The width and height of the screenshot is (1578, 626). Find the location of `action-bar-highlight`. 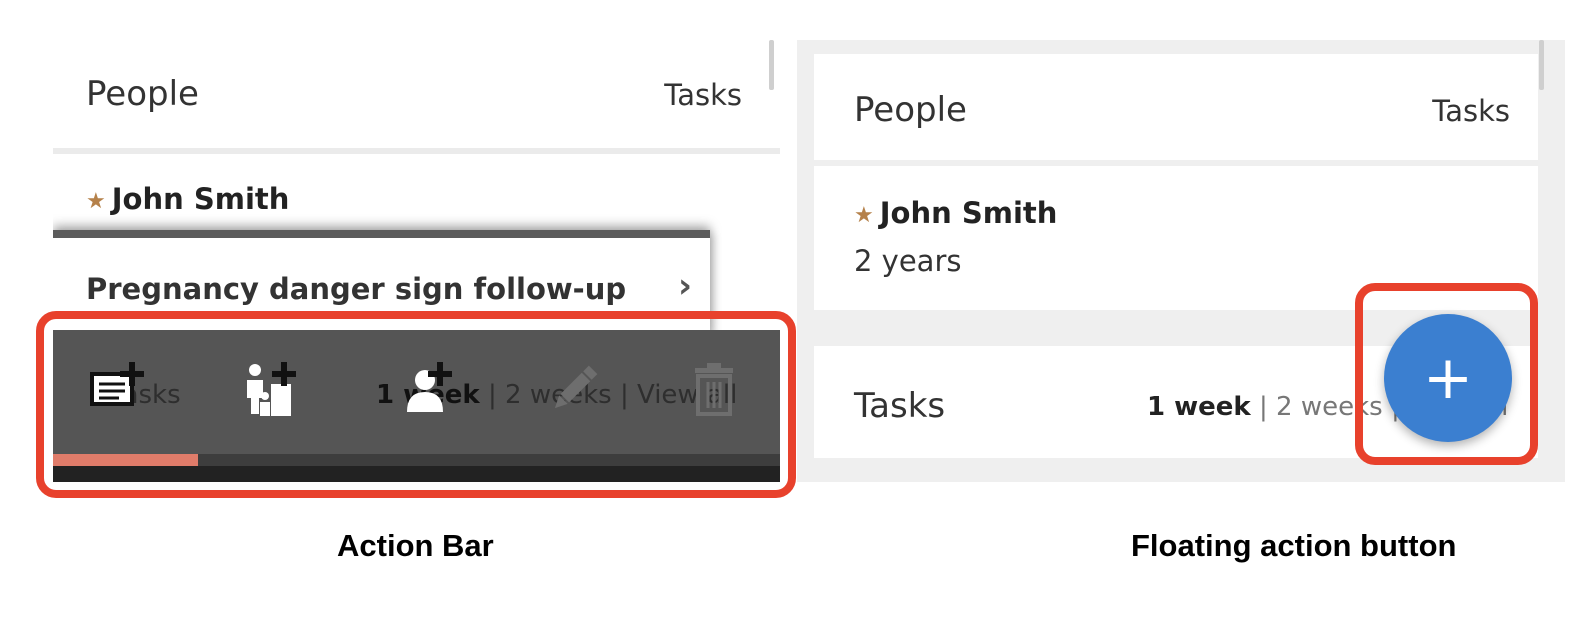

action-bar-highlight is located at coordinates (416, 404).